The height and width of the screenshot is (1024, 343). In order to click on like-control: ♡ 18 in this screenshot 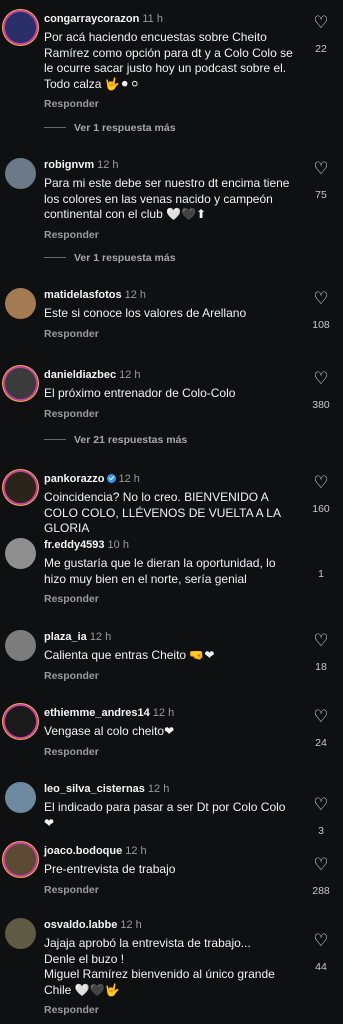, I will do `click(321, 652)`.